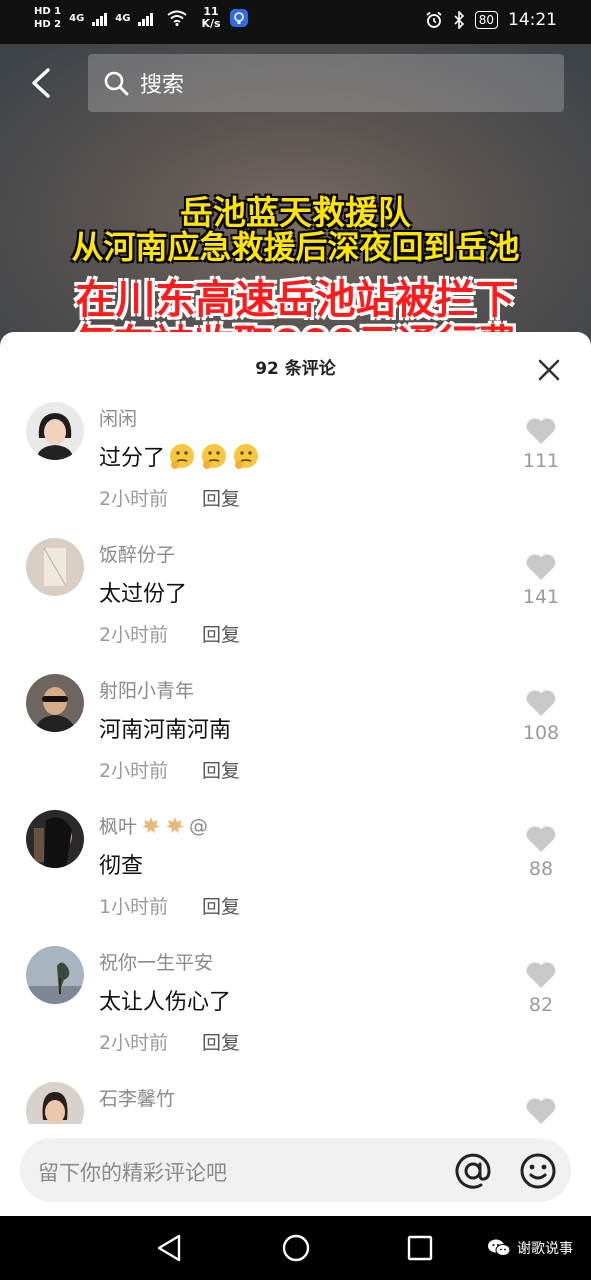 The image size is (591, 1280). What do you see at coordinates (132, 458) in the screenshot?
I see `comment-text-body: 过分了` at bounding box center [132, 458].